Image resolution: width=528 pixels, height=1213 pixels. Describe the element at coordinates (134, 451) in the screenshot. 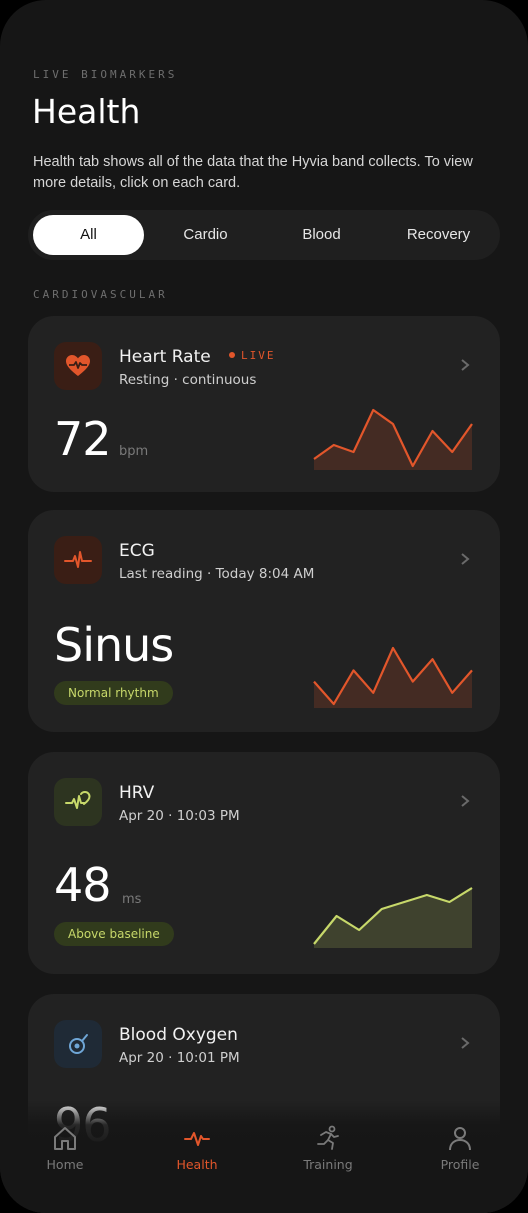

I see `heart-rate-unit: bpm` at that location.